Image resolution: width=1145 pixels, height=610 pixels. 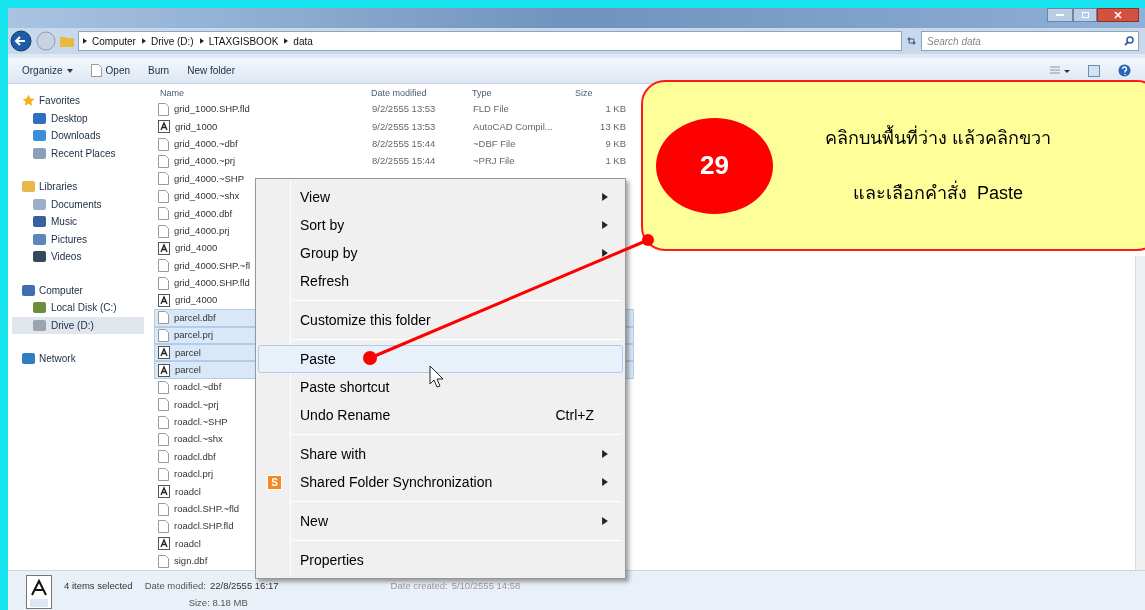 I want to click on file-name: grid_4000.~dbf, so click(x=206, y=144).